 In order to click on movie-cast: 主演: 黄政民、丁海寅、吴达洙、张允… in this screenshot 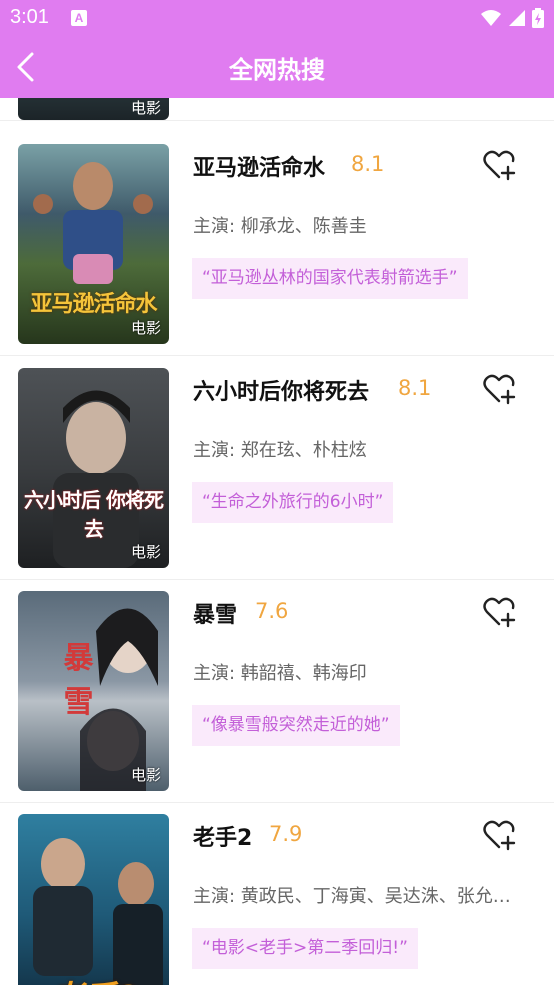, I will do `click(352, 896)`.